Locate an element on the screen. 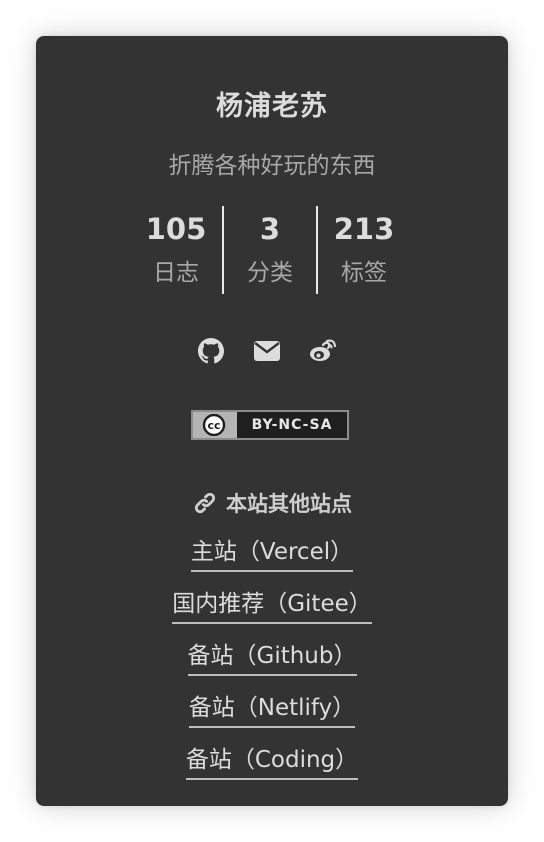 This screenshot has width=544, height=842. envelope-icon-graphic is located at coordinates (267, 351).